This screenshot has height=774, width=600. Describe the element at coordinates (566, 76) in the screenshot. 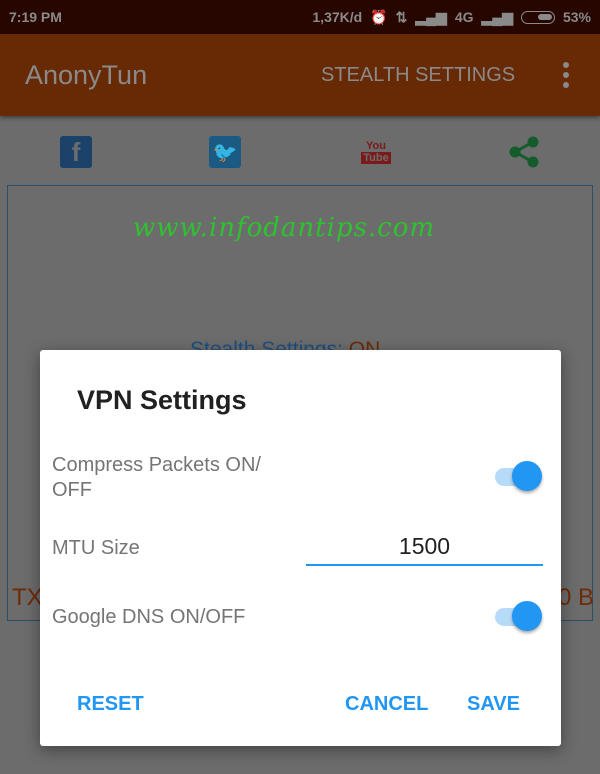

I see `more-options-icon` at that location.